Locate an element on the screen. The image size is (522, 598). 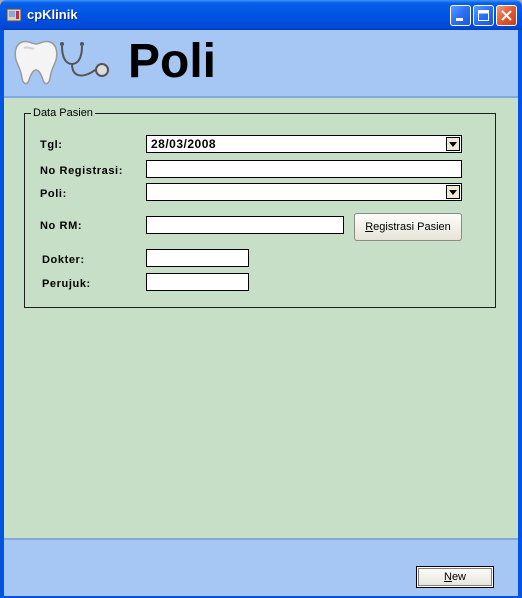
maximize-button is located at coordinates (483, 15).